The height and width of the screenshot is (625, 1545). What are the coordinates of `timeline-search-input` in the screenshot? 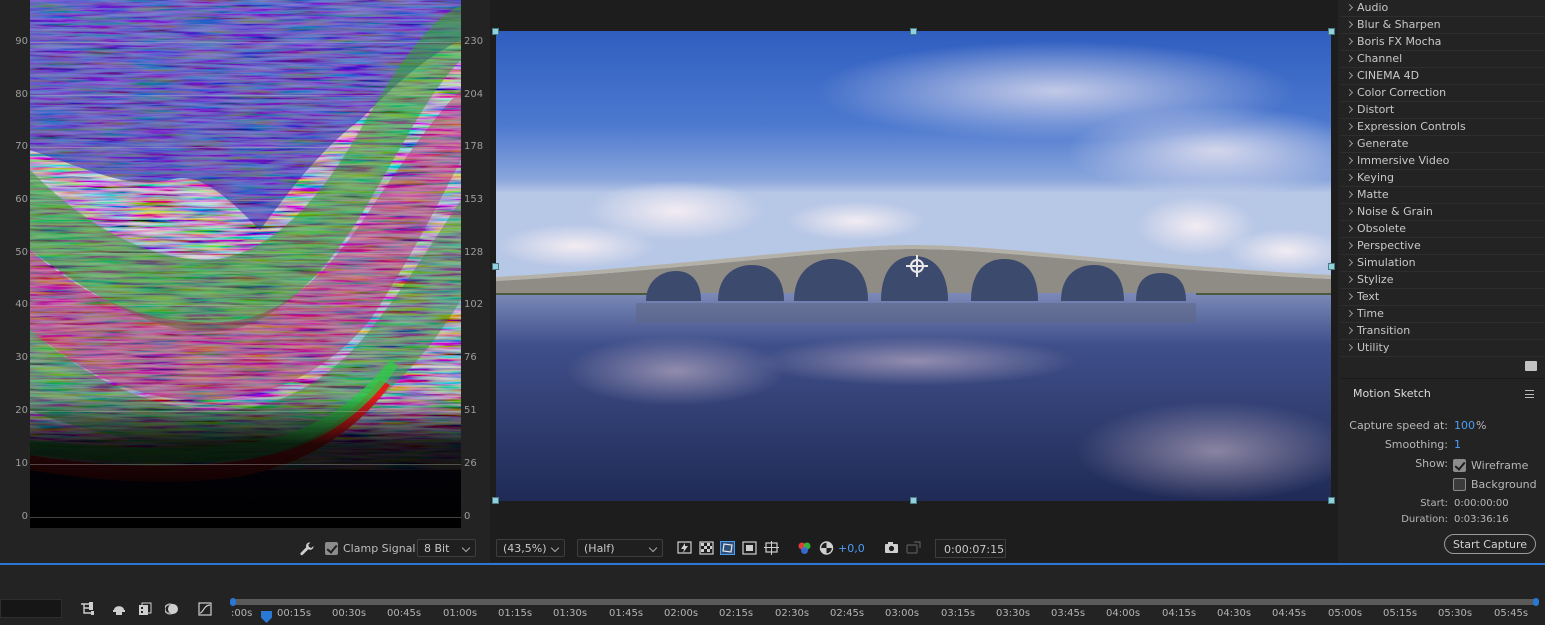 It's located at (31, 608).